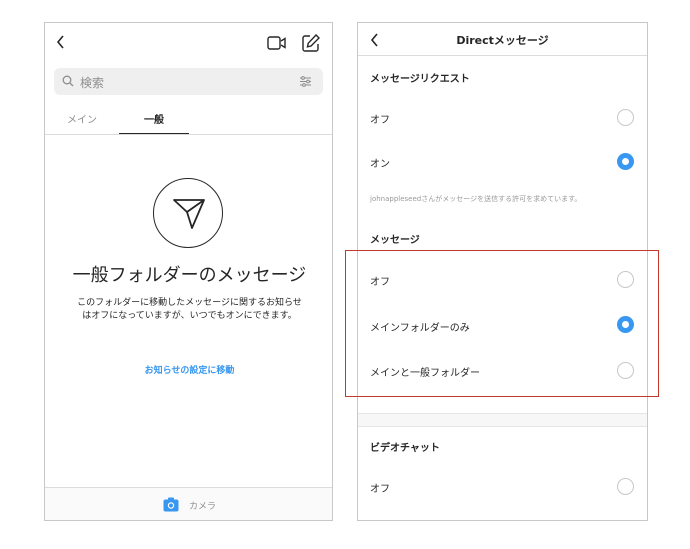 This screenshot has width=690, height=549. I want to click on section-separator, so click(502, 420).